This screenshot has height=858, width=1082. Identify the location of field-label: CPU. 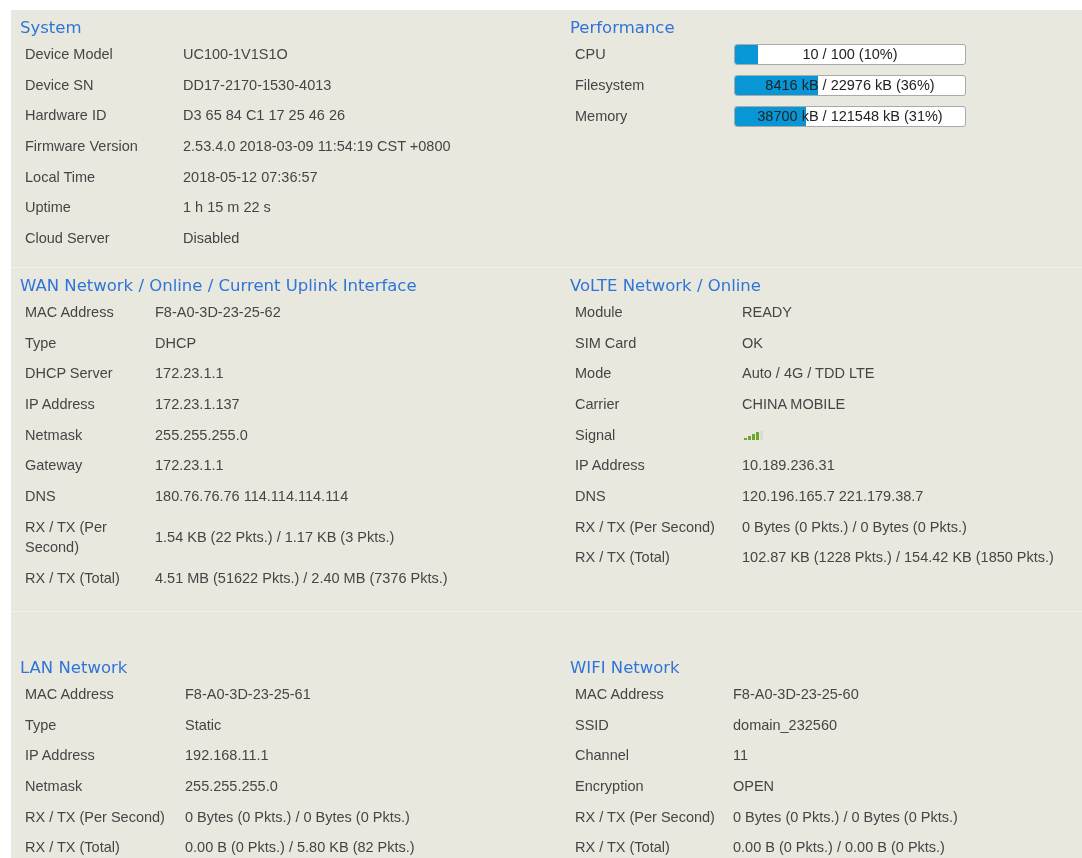
(591, 55).